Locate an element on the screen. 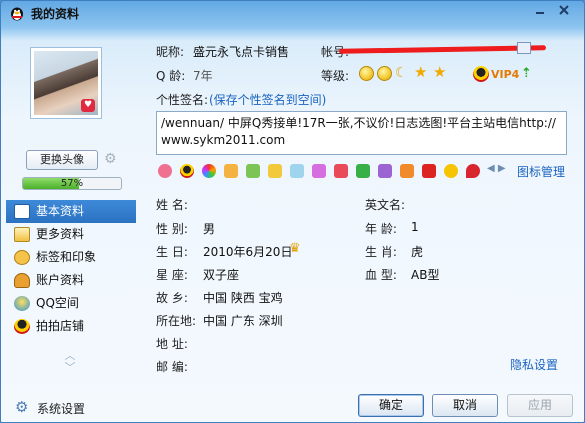 Image resolution: width=585 pixels, height=423 pixels. yellow-diamond-icon is located at coordinates (231, 171).